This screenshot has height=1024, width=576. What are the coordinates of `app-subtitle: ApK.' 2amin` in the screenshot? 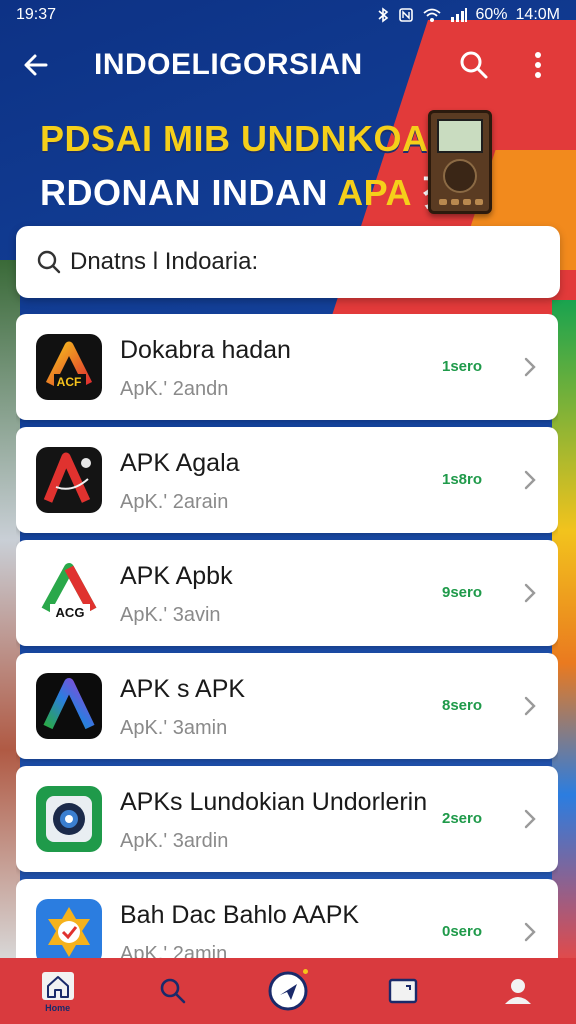 It's located at (174, 950).